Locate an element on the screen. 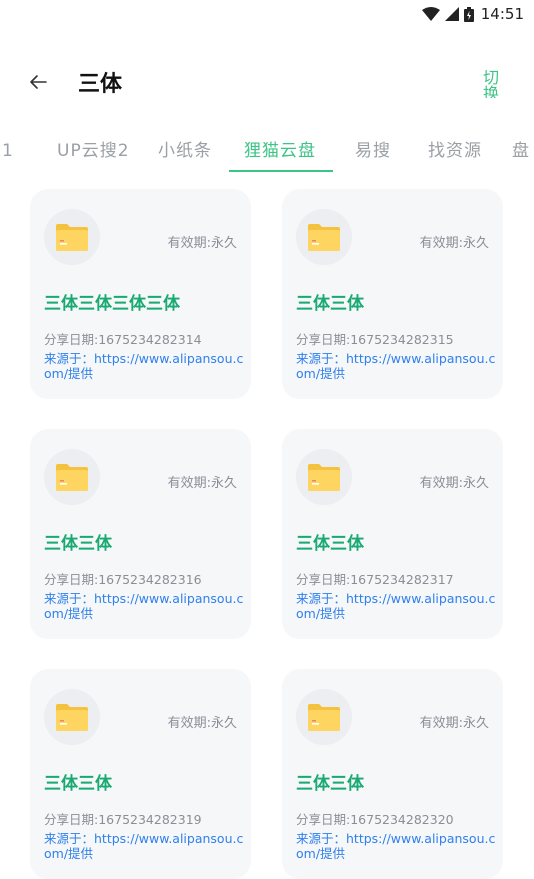  page-title: 三体 is located at coordinates (100, 84).